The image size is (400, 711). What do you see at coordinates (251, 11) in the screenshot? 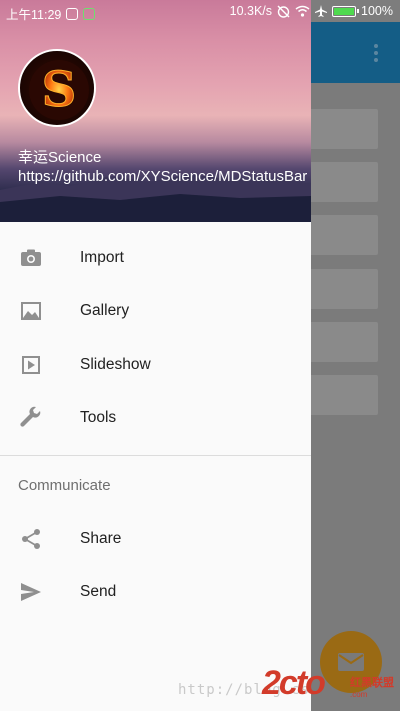
I see `status-net-speed: 10.3K/s` at bounding box center [251, 11].